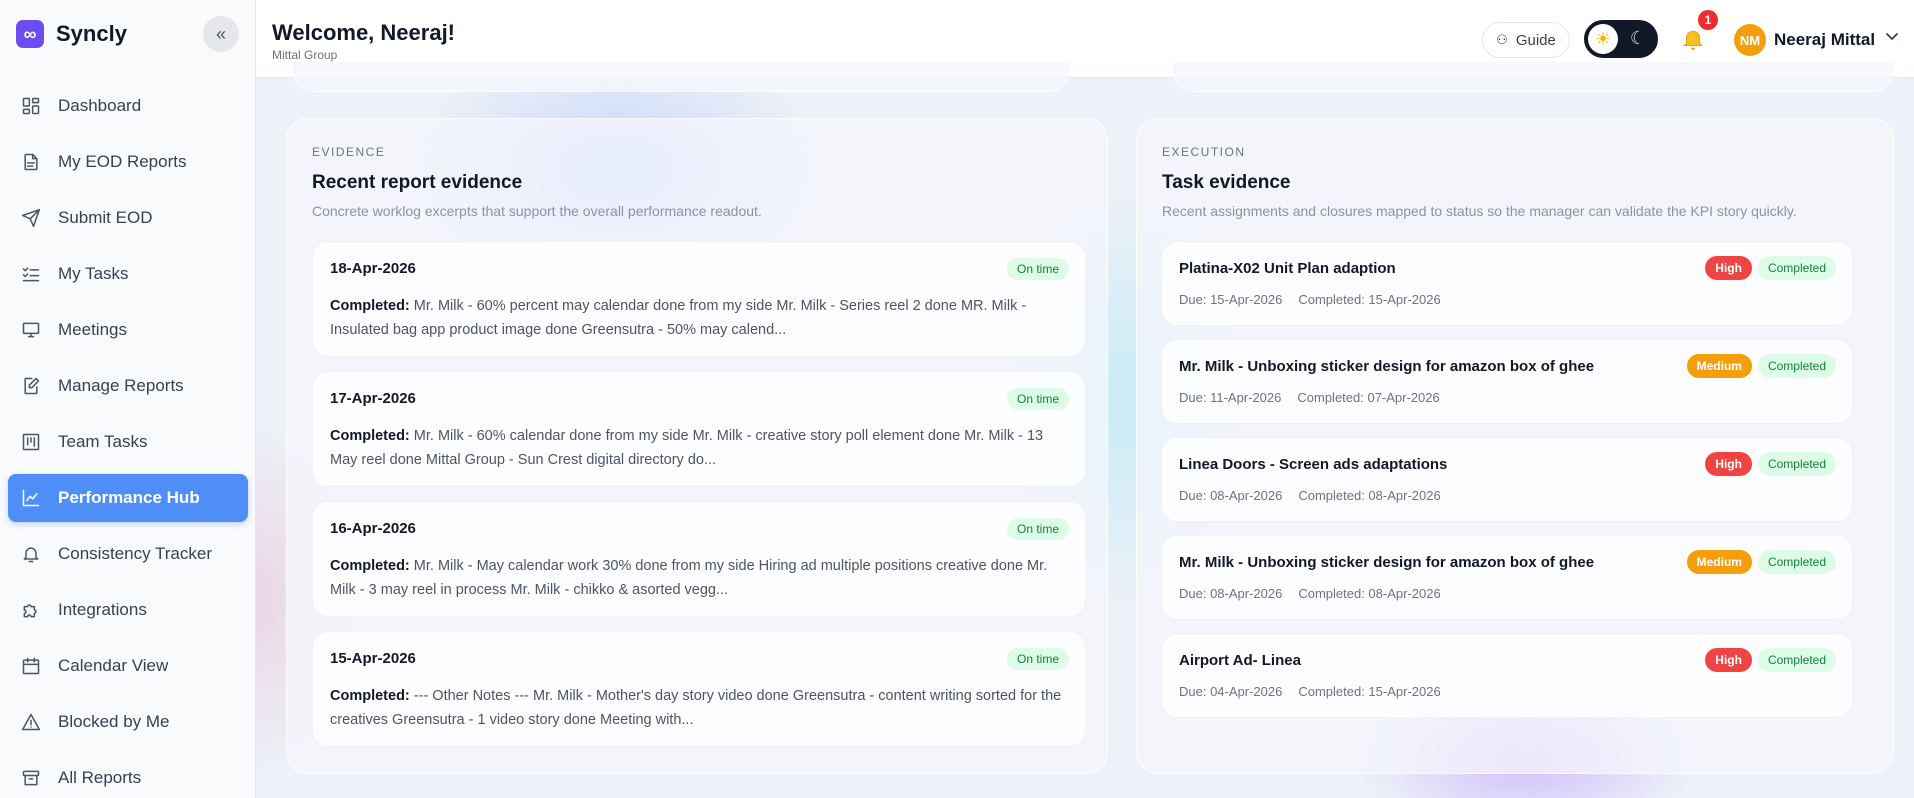  Describe the element at coordinates (31, 498) in the screenshot. I see `chart-line-icon` at that location.